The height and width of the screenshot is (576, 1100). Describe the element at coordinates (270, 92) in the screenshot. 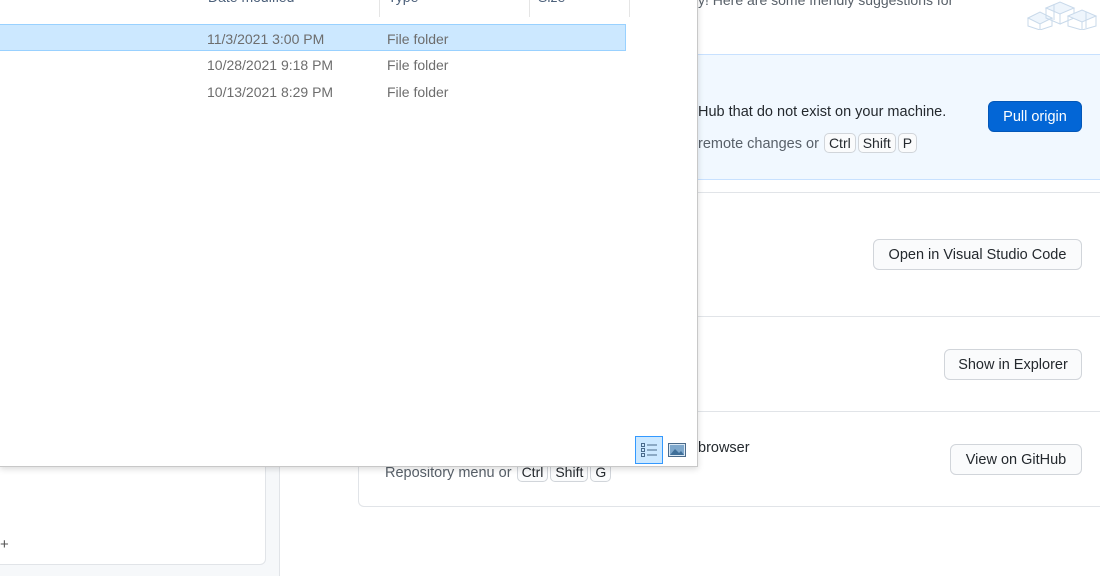

I see `row-date-modified: 10/13/2021 8:29 PM` at that location.